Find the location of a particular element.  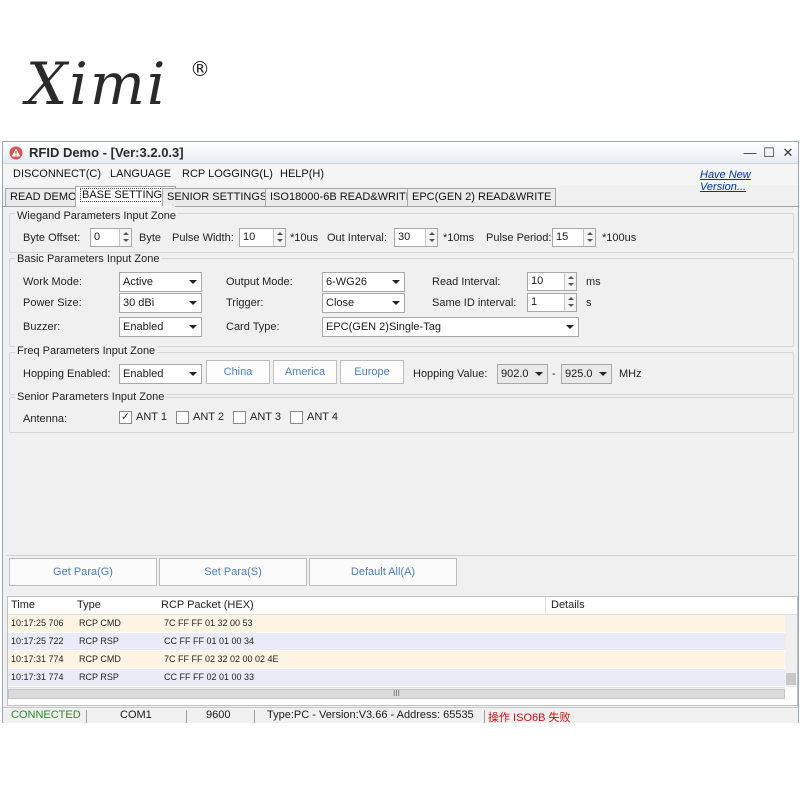

com-port: COM1 is located at coordinates (136, 715).